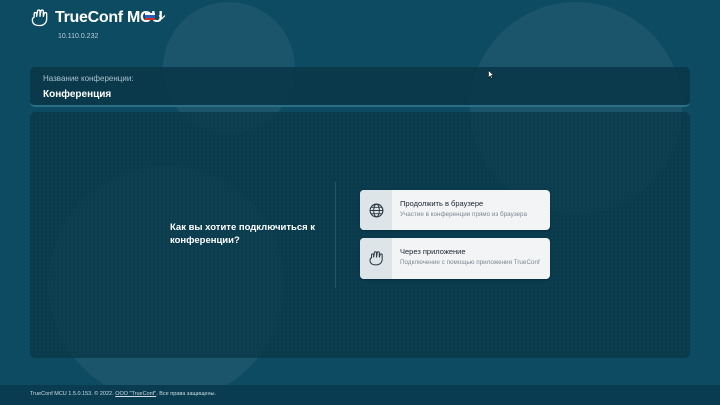 This screenshot has height=405, width=720. I want to click on logo: TrueConf MCU, so click(96, 18).